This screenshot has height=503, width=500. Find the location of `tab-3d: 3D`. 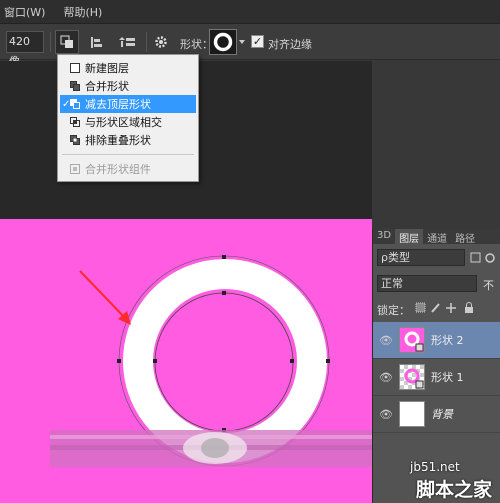

tab-3d: 3D is located at coordinates (384, 236).